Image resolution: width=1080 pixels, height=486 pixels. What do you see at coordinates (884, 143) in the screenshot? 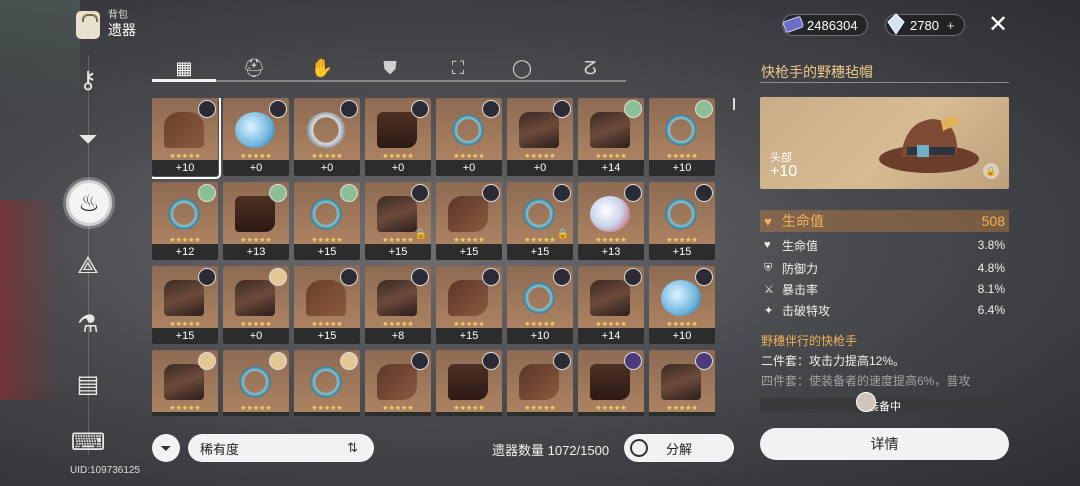
I see `relic-preview-card: 头部 +10 🔒` at bounding box center [884, 143].